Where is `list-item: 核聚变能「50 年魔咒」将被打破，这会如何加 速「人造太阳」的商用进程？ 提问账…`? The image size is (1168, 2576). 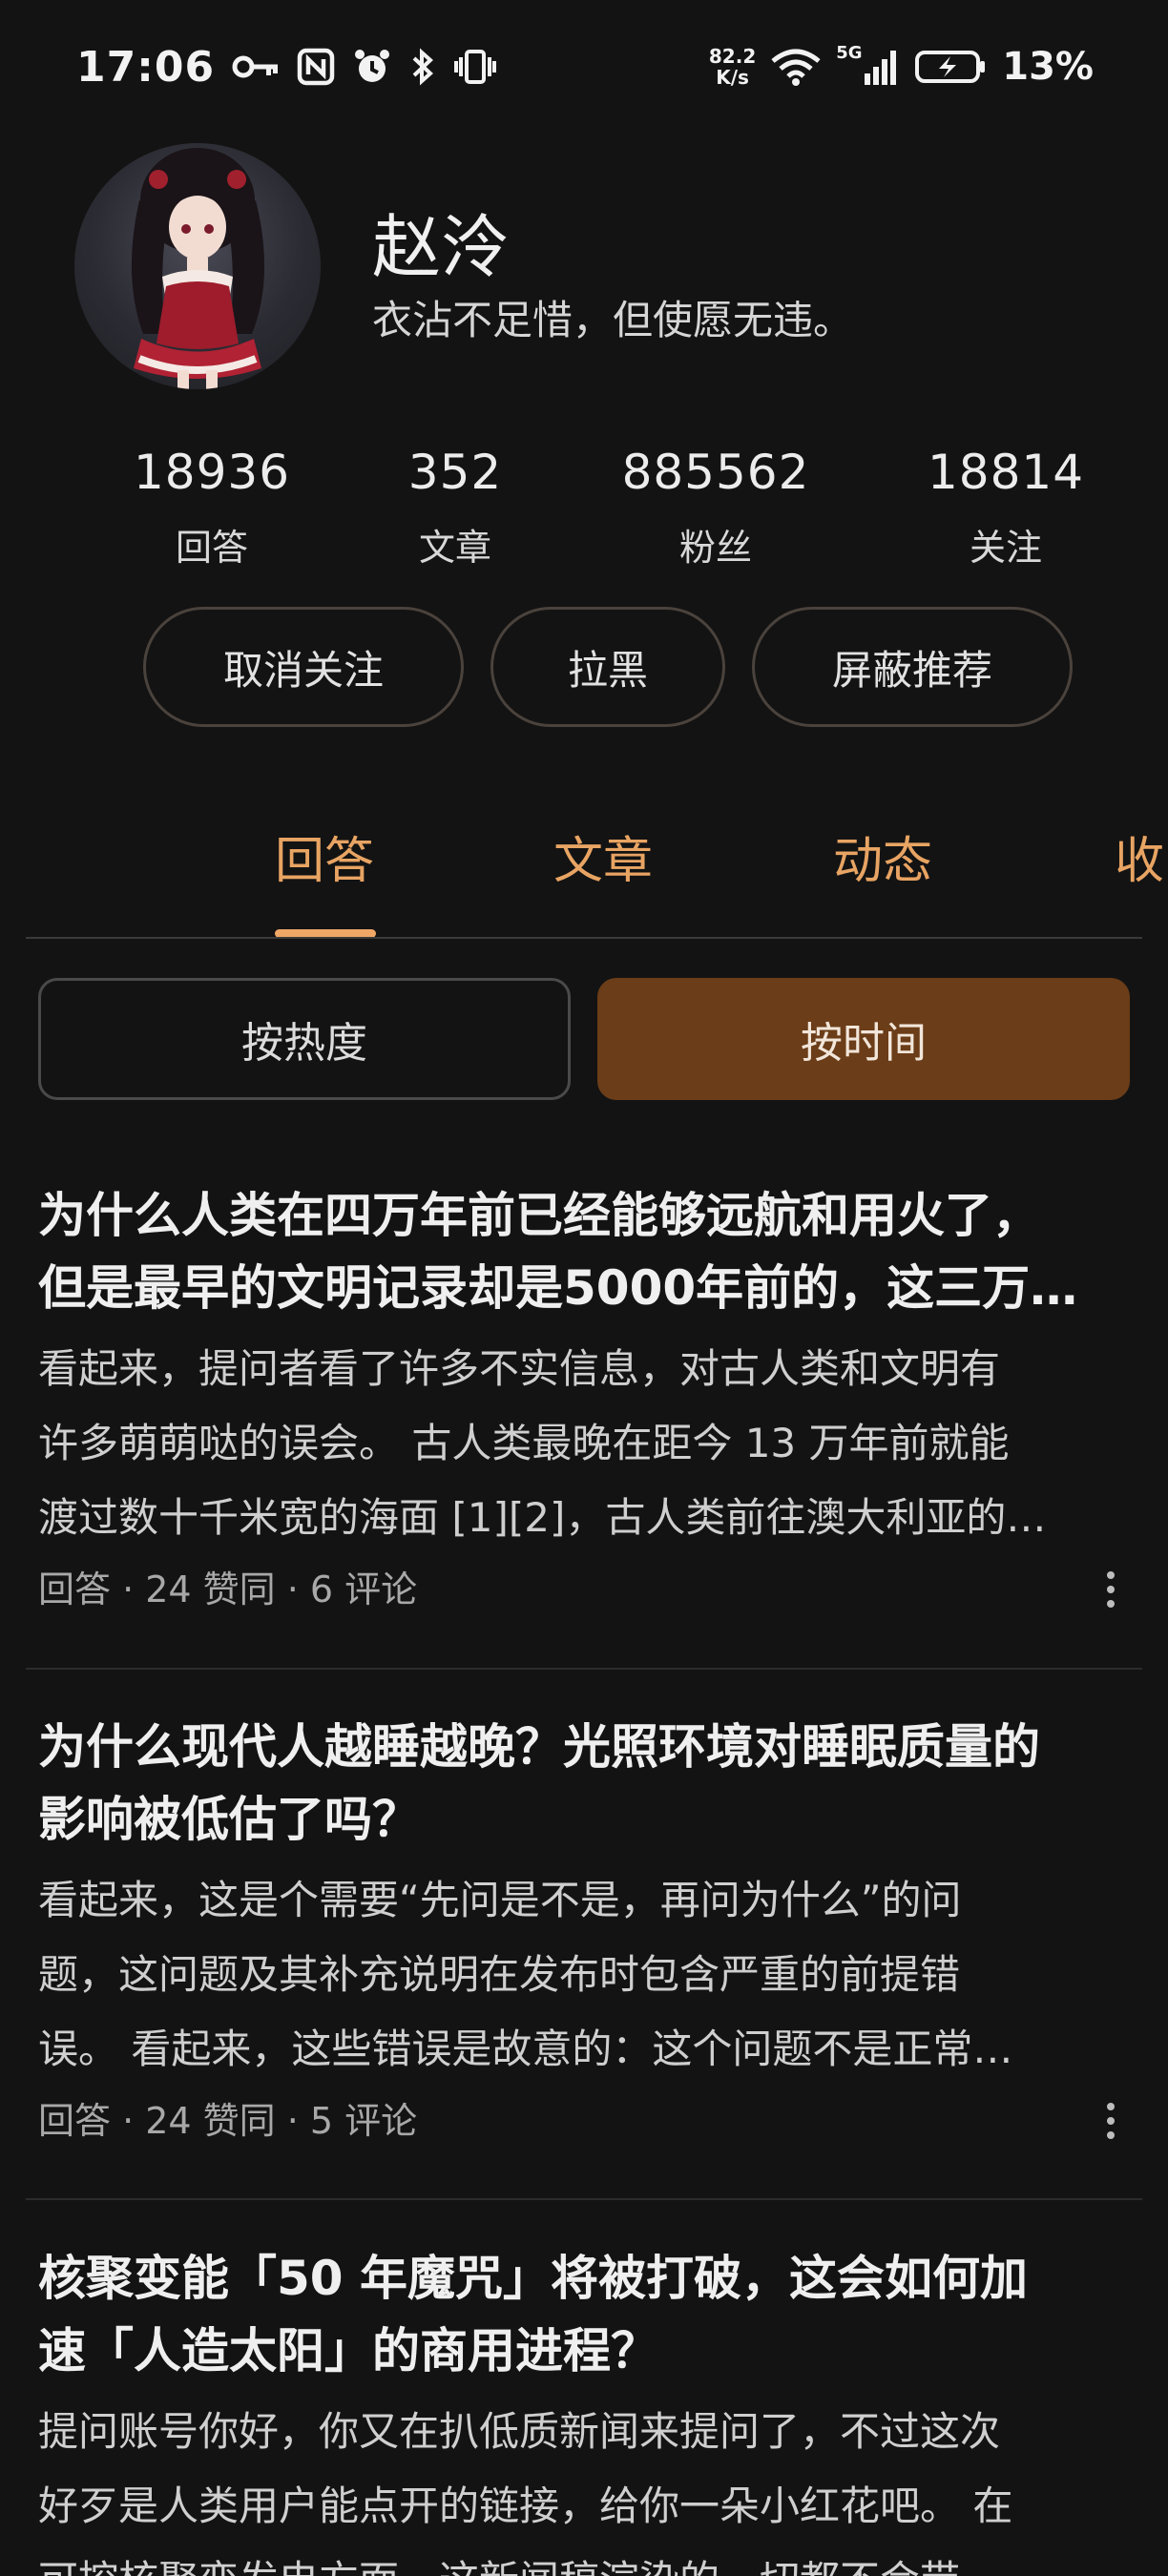 list-item: 核聚变能「50 年魔咒」将被打破，这会如何加 速「人造太阳」的商用进程？ 提问账… is located at coordinates (585, 2409).